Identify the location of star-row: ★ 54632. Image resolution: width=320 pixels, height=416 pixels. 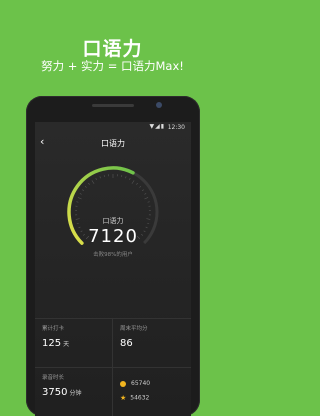
(134, 398).